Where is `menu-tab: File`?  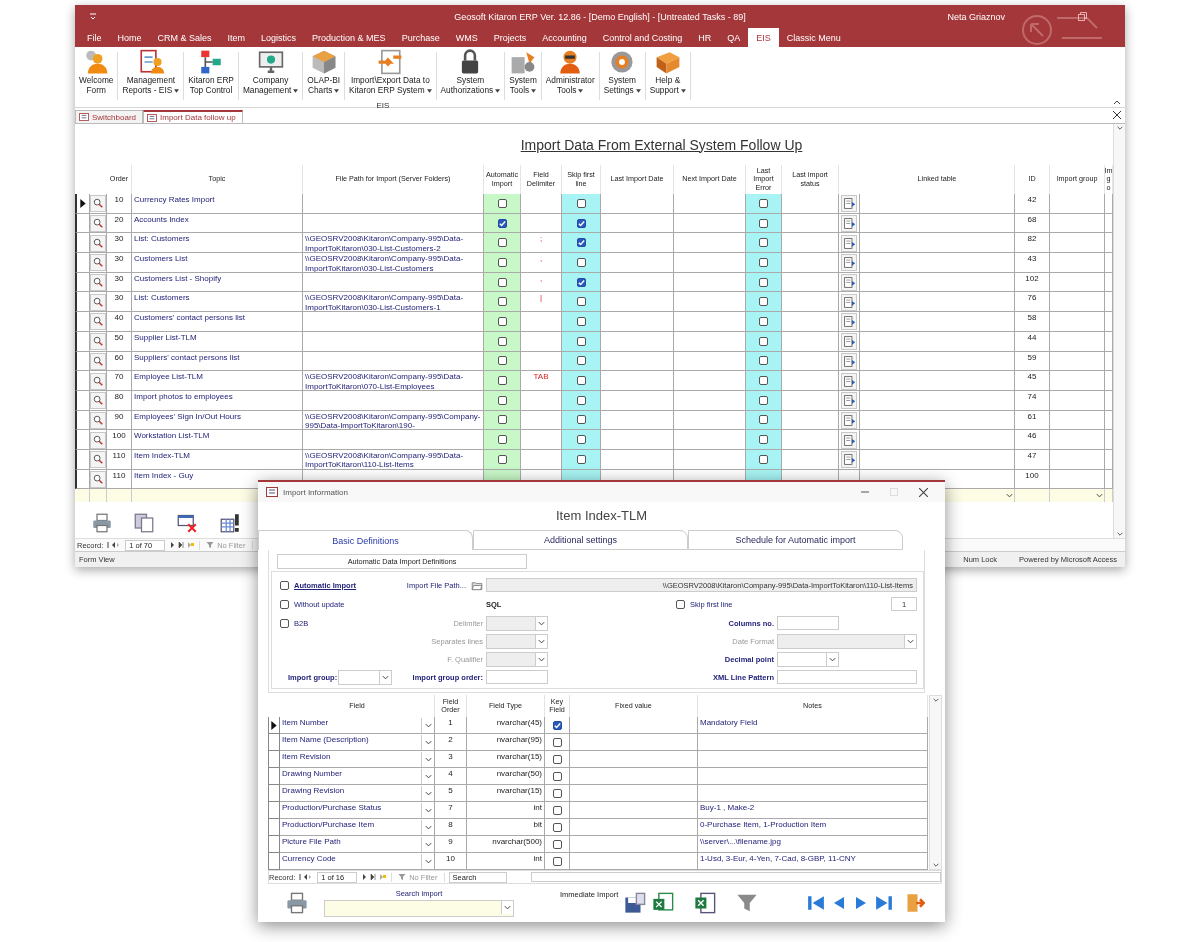
menu-tab: File is located at coordinates (94, 37).